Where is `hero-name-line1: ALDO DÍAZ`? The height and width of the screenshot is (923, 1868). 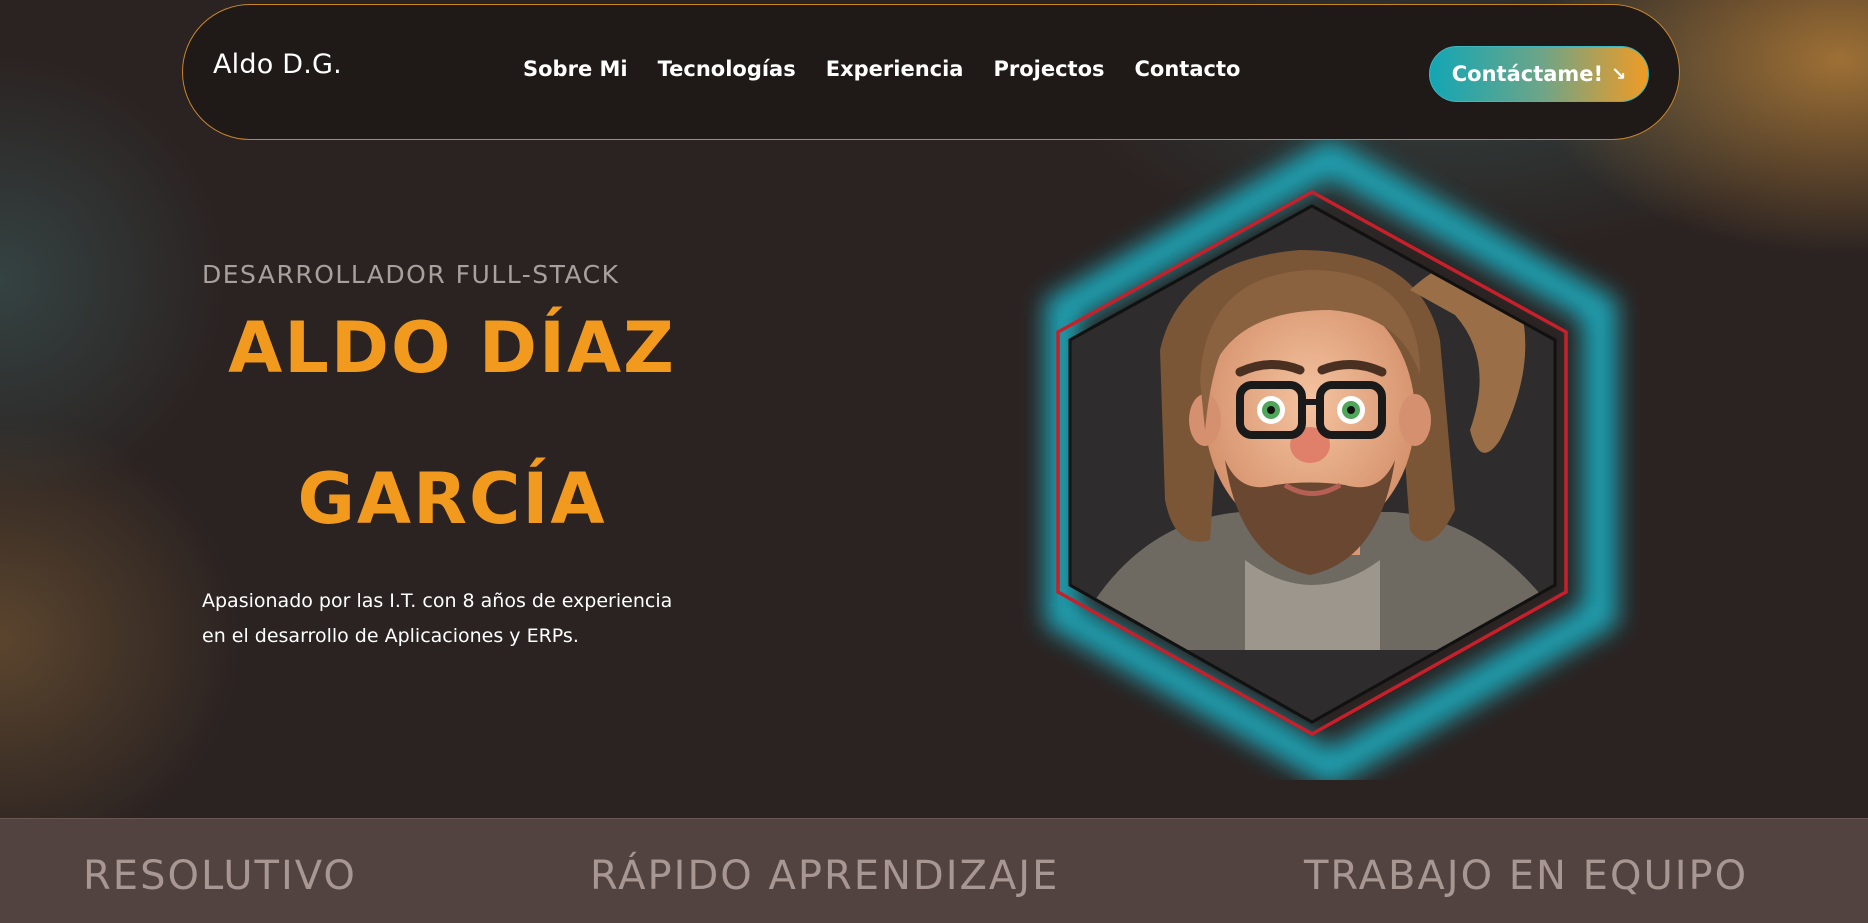 hero-name-line1: ALDO DÍAZ is located at coordinates (452, 348).